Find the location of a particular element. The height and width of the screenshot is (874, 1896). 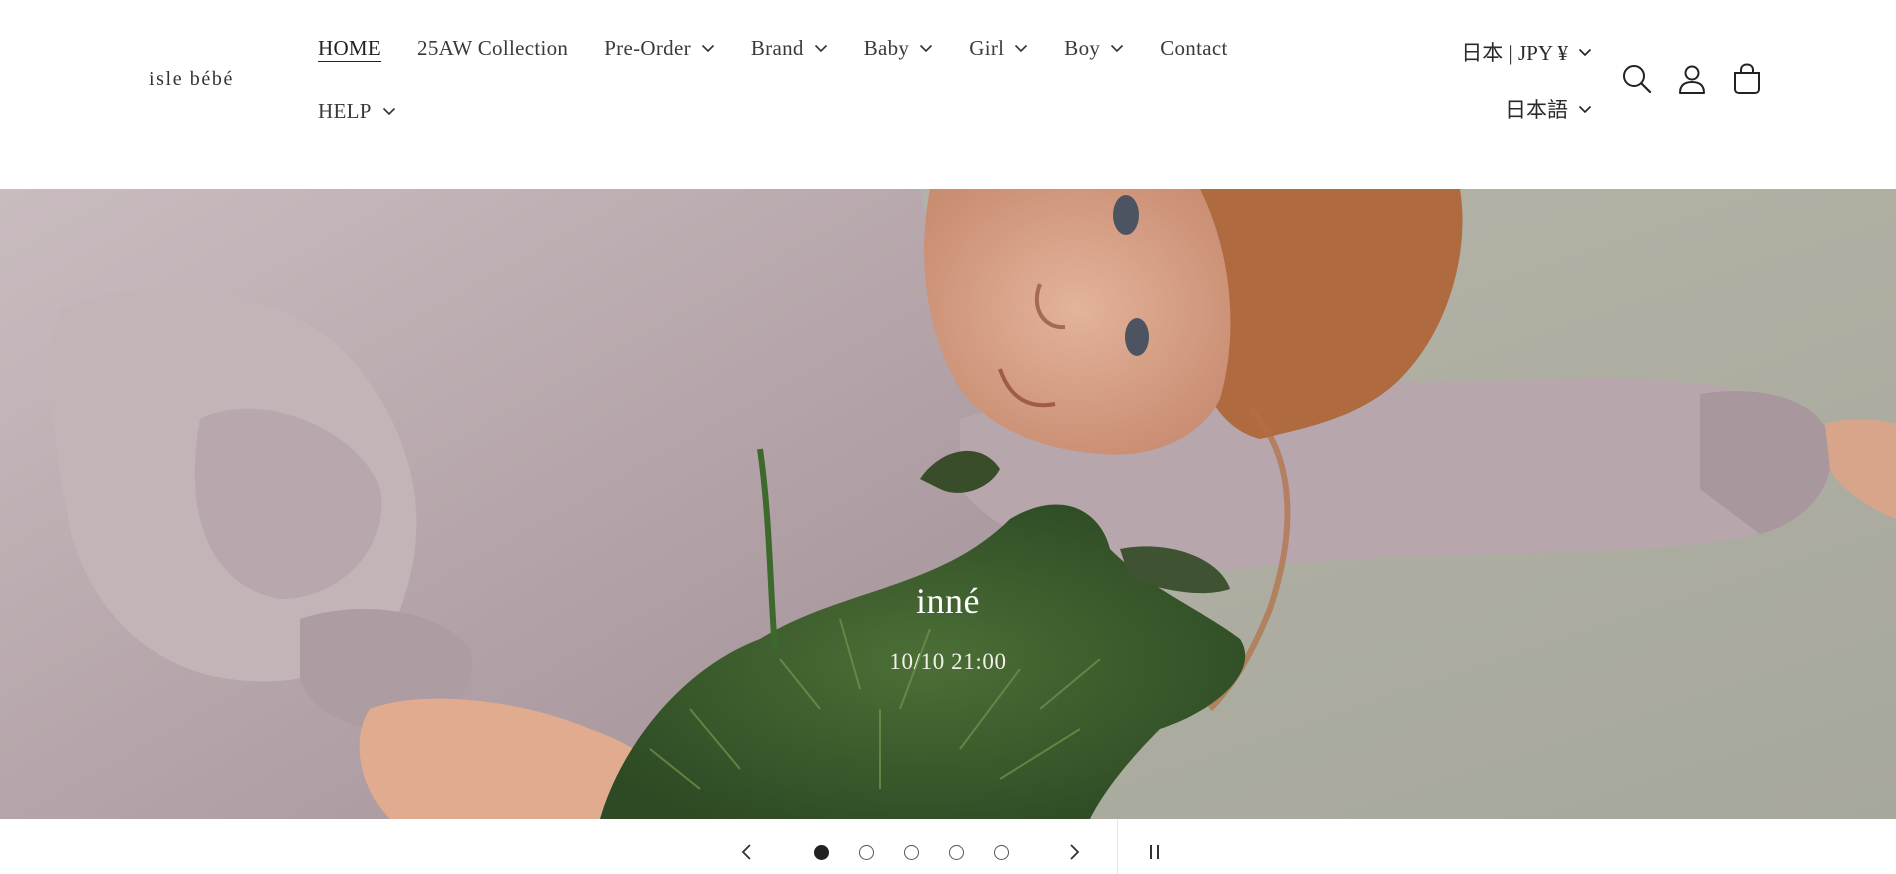

cart-button is located at coordinates (1747, 79).